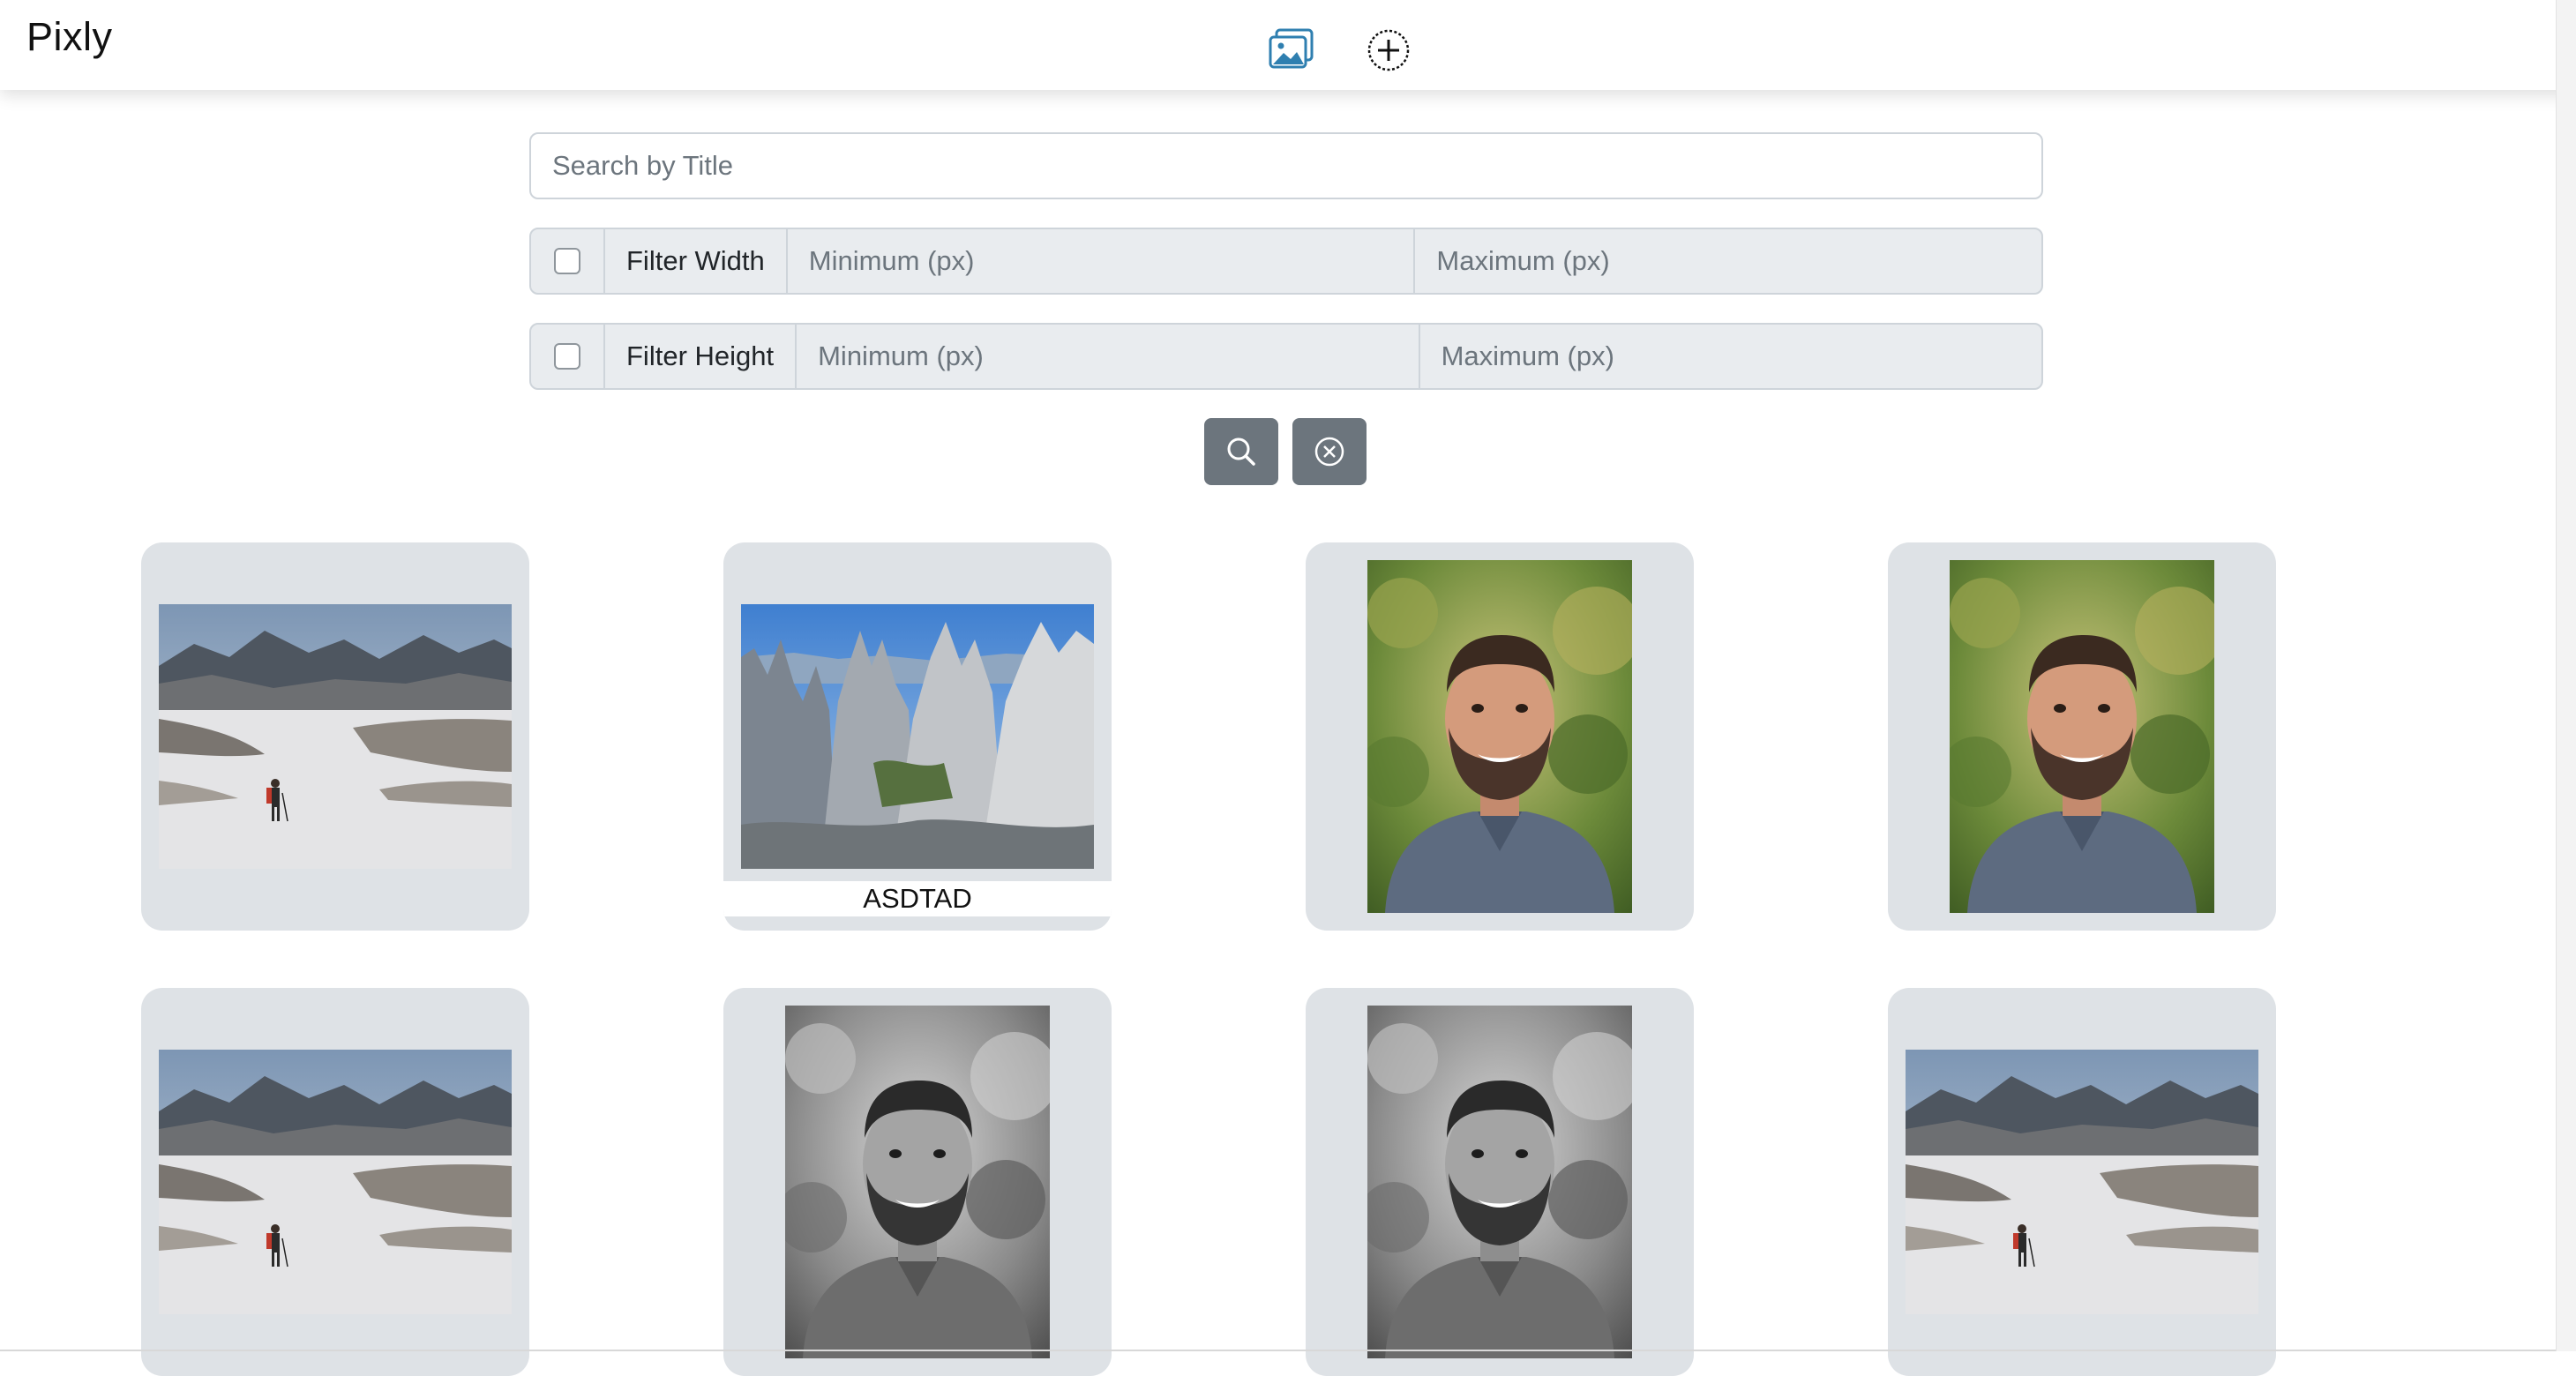 The height and width of the screenshot is (1376, 2576). Describe the element at coordinates (1389, 50) in the screenshot. I see `plus-circle-icon` at that location.